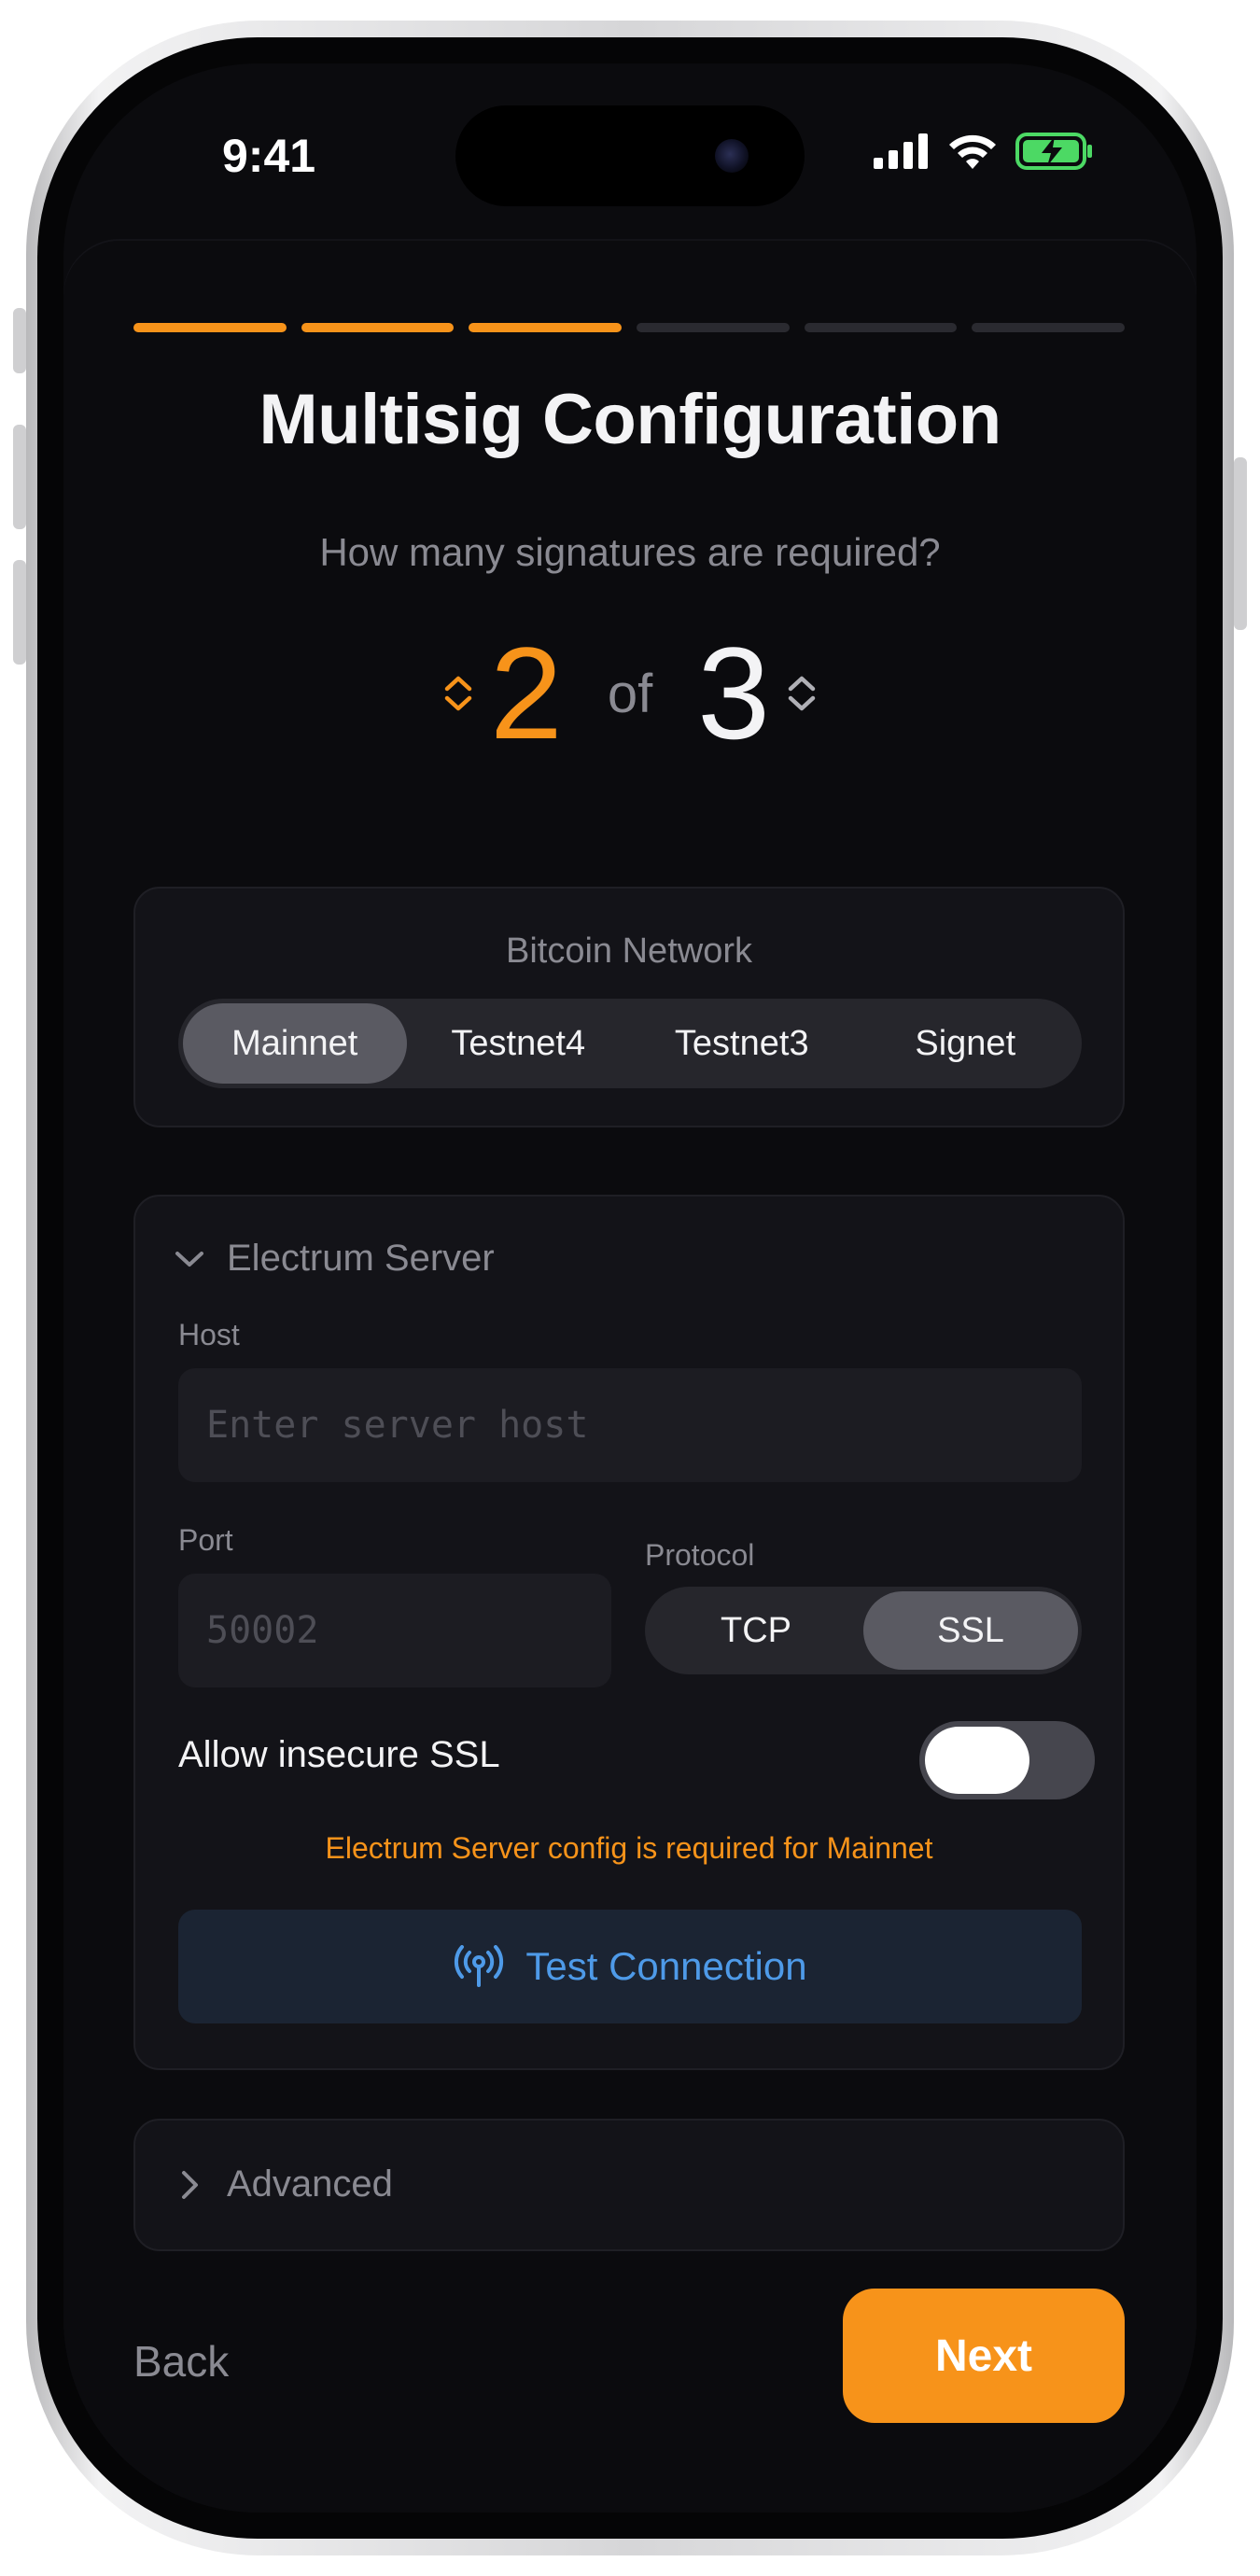 This screenshot has width=1260, height=2576. What do you see at coordinates (901, 151) in the screenshot?
I see `cellular-signal-icon` at bounding box center [901, 151].